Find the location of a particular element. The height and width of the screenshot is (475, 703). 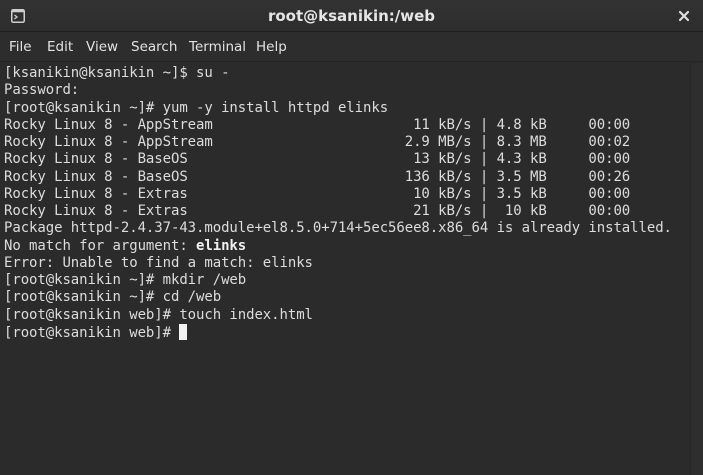

text-cursor is located at coordinates (183, 331).